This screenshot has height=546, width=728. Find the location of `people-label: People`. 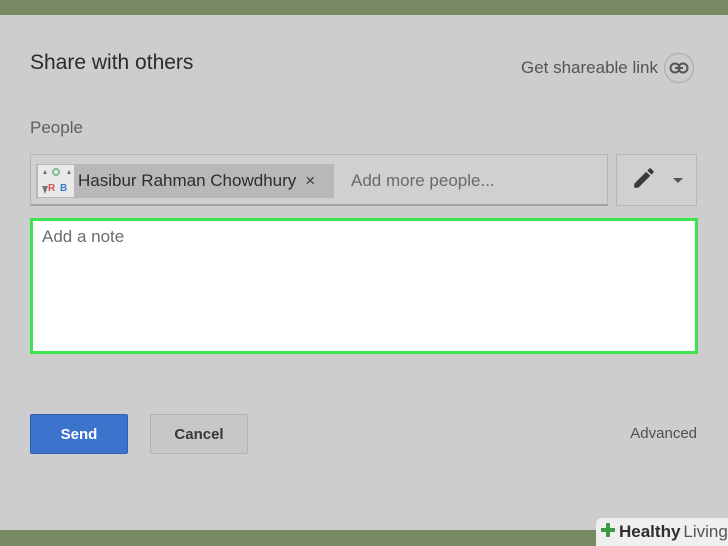

people-label: People is located at coordinates (56, 127).